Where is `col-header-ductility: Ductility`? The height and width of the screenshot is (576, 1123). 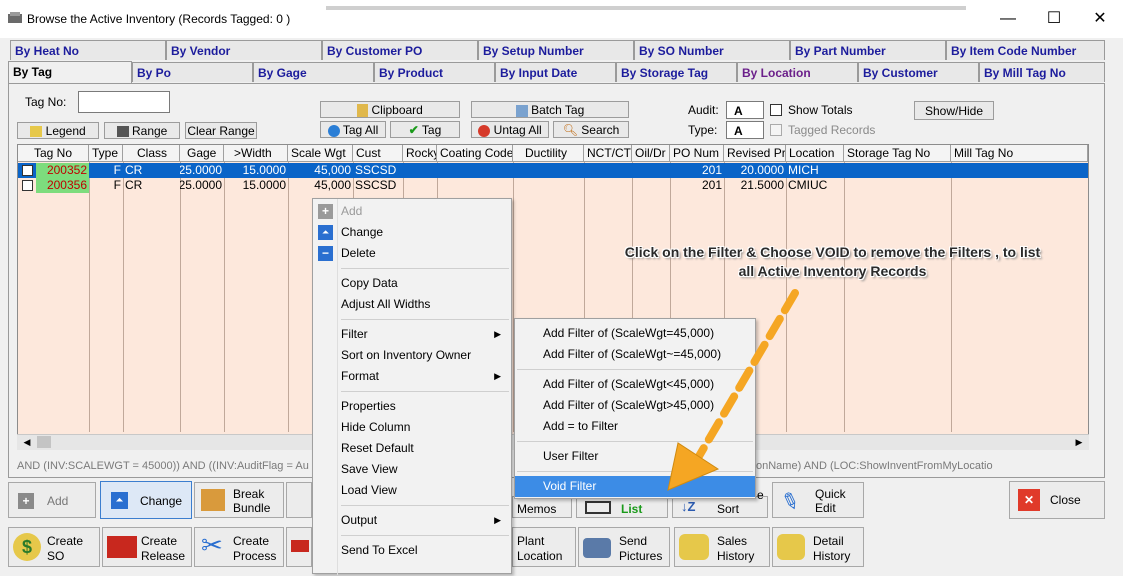 col-header-ductility: Ductility is located at coordinates (548, 153).